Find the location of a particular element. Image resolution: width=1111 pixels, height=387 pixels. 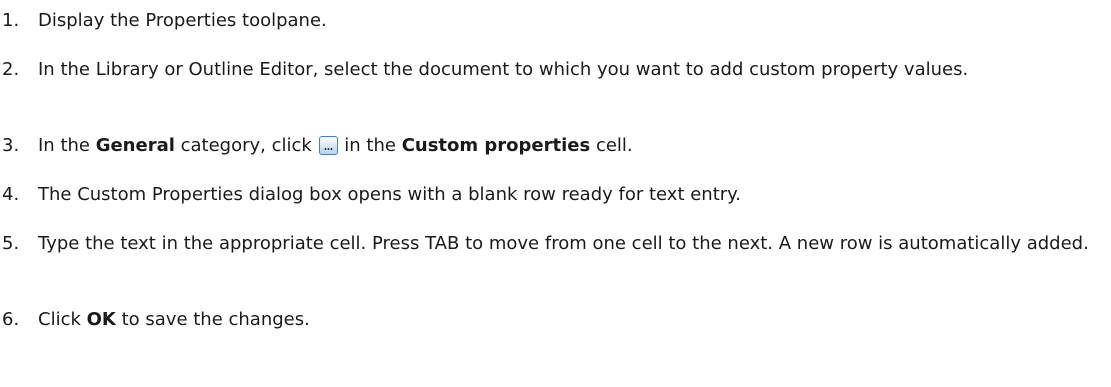

step-text: Click OK to save the changes. is located at coordinates (569, 319).